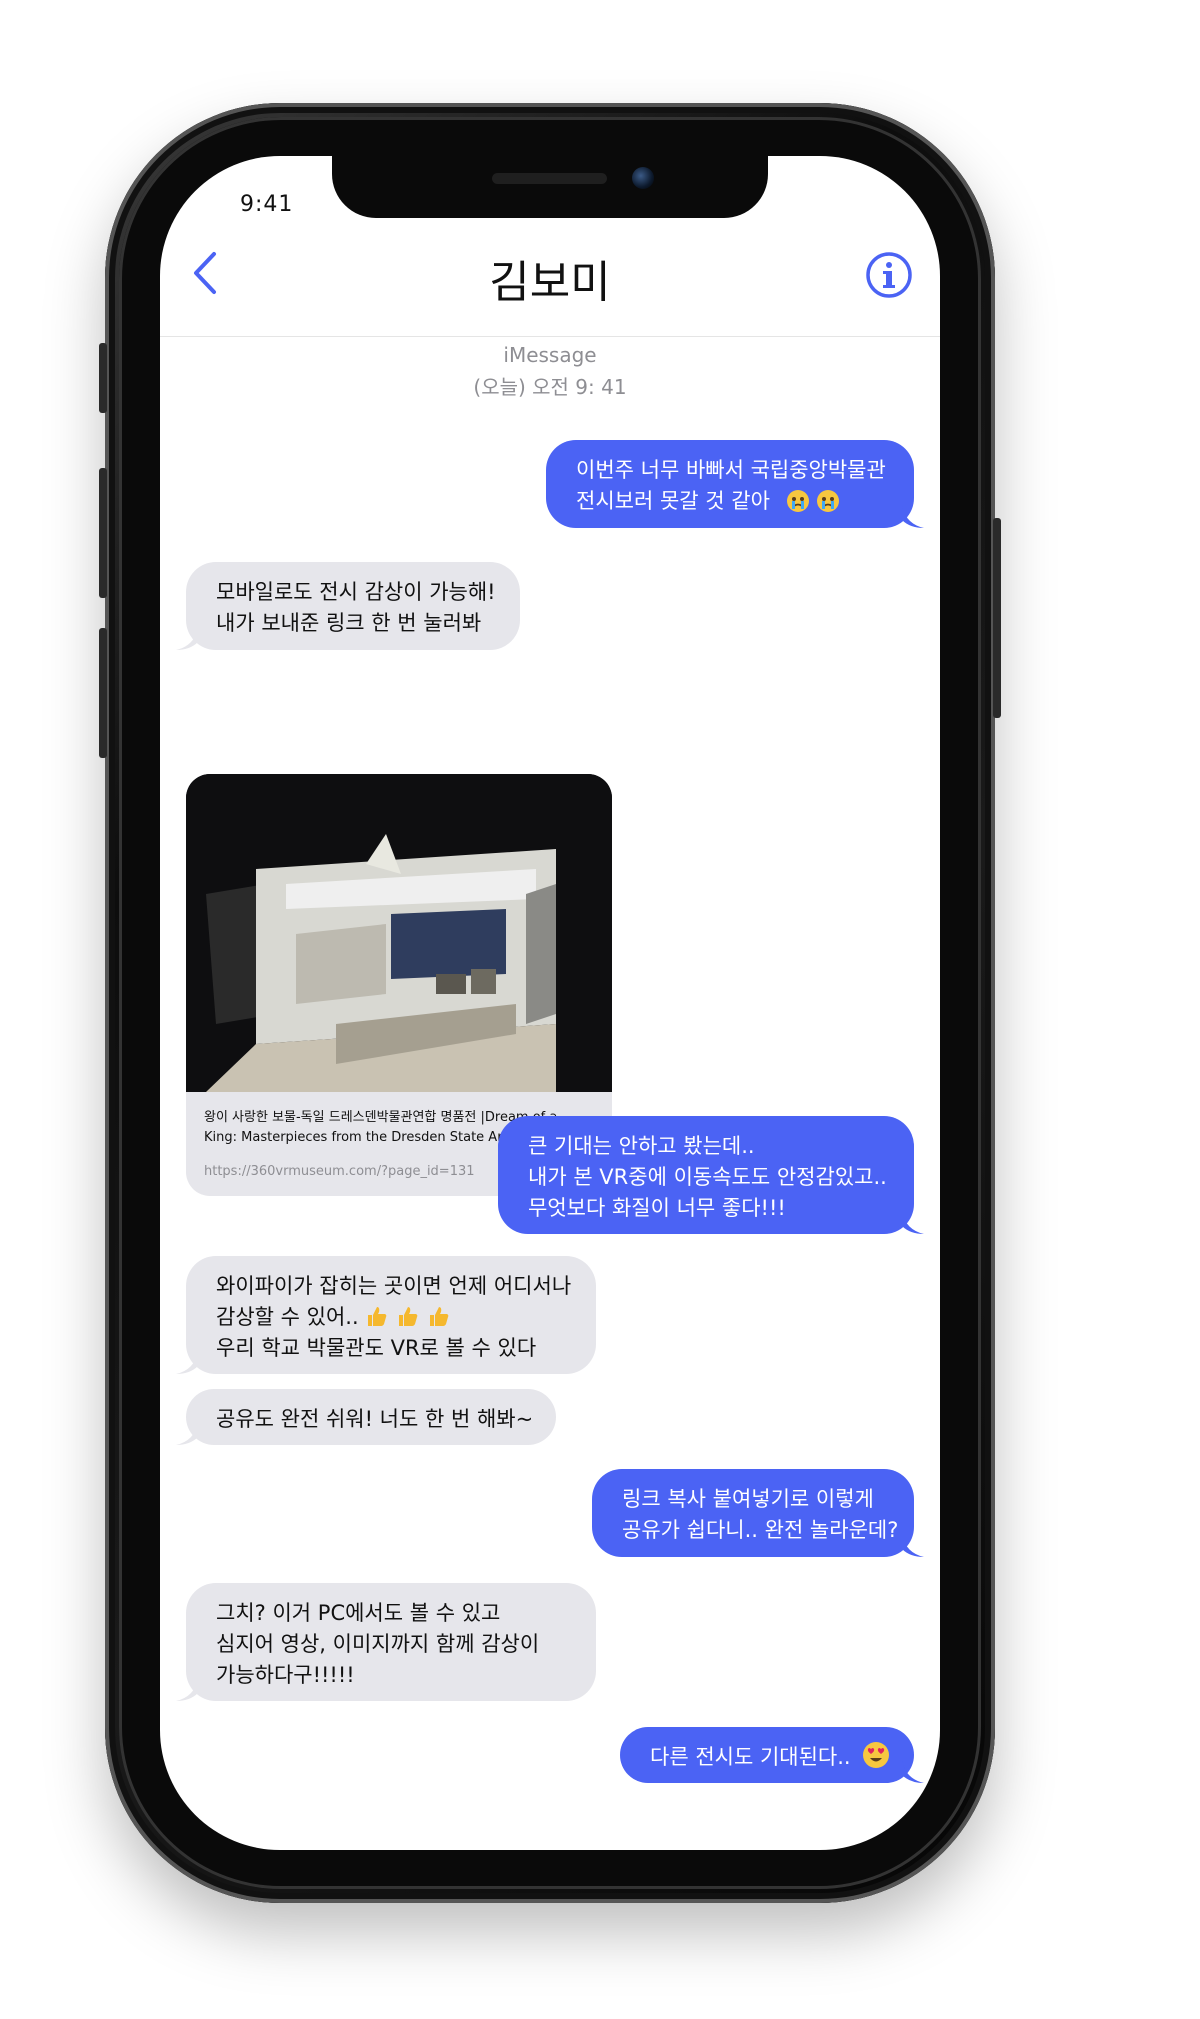 Image resolution: width=1200 pixels, height=2019 pixels. What do you see at coordinates (103, 693) in the screenshot?
I see `volume-down-button` at bounding box center [103, 693].